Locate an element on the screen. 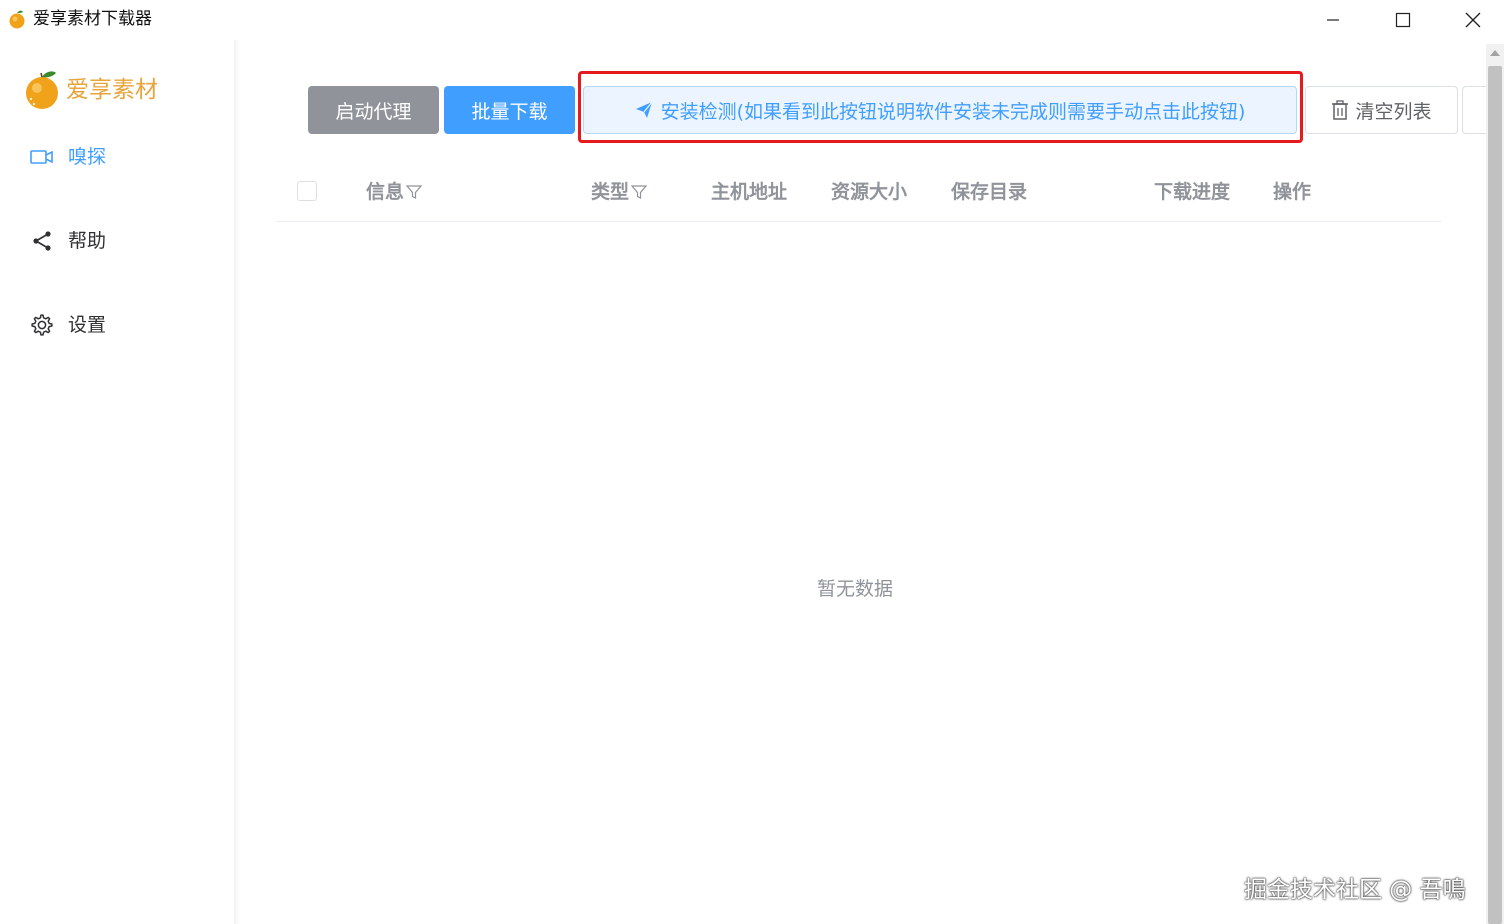  watermark: 掘金技术社区 @ 吾鳴 is located at coordinates (1355, 890).